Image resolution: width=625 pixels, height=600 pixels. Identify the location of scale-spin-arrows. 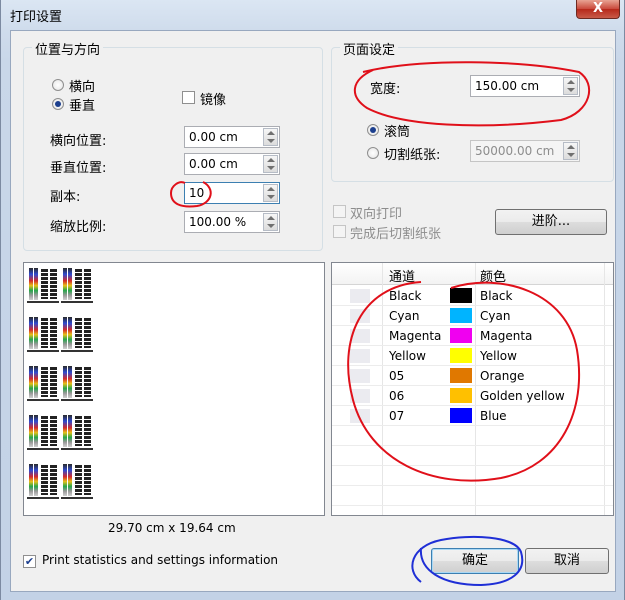
(270, 222).